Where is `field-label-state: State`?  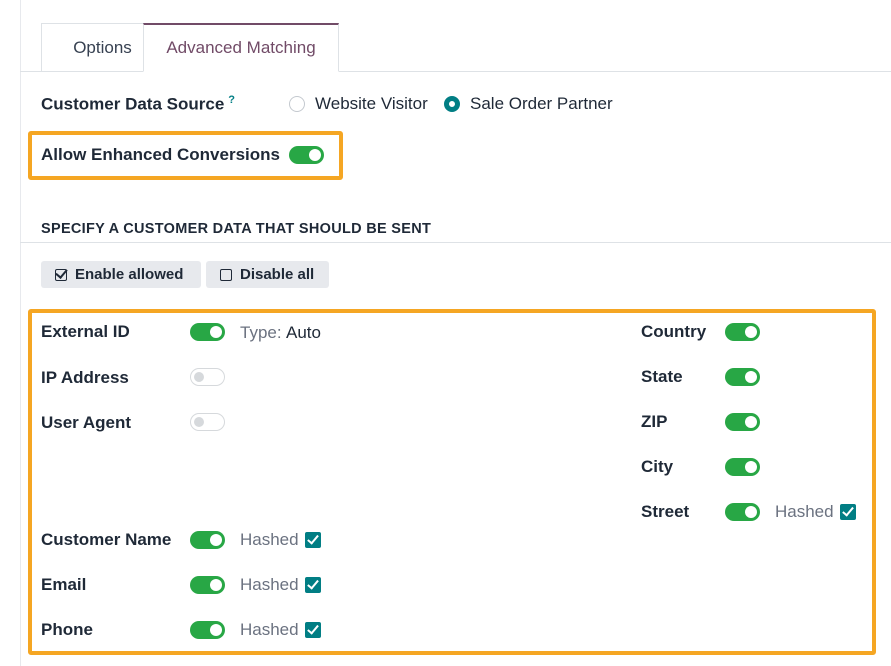 field-label-state: State is located at coordinates (662, 376).